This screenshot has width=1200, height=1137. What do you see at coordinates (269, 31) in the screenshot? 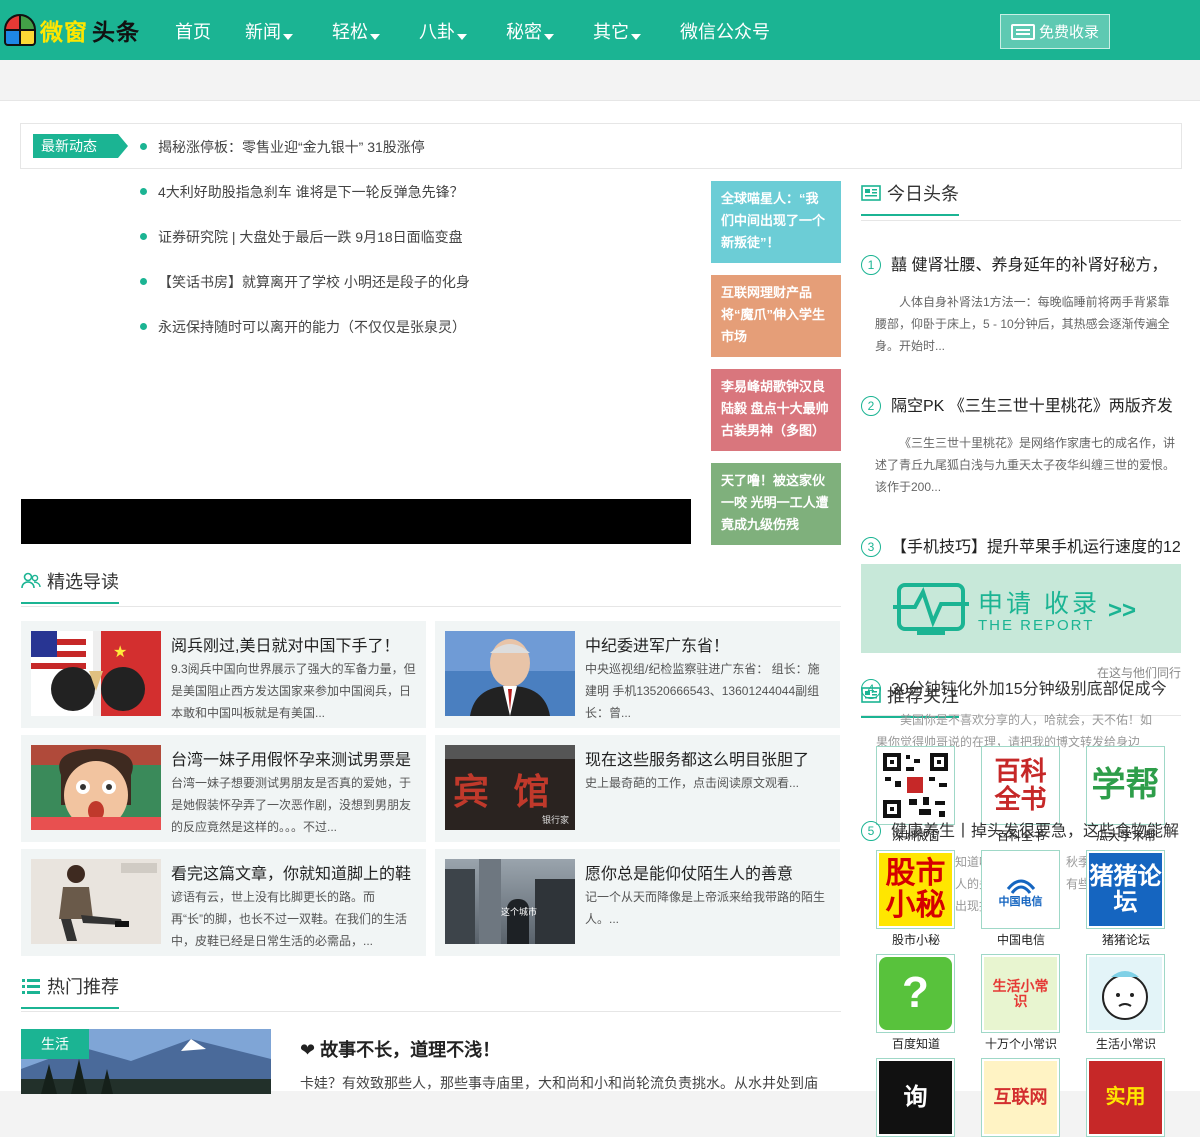
I see `nav-news: 新闻` at bounding box center [269, 31].